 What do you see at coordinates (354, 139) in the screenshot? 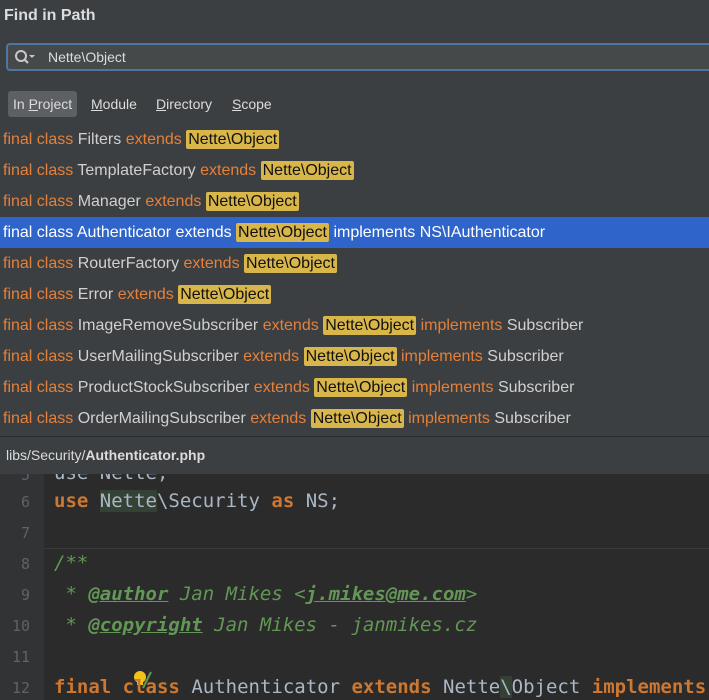
I see `result-row: final class Filters extends Nette\Object` at bounding box center [354, 139].